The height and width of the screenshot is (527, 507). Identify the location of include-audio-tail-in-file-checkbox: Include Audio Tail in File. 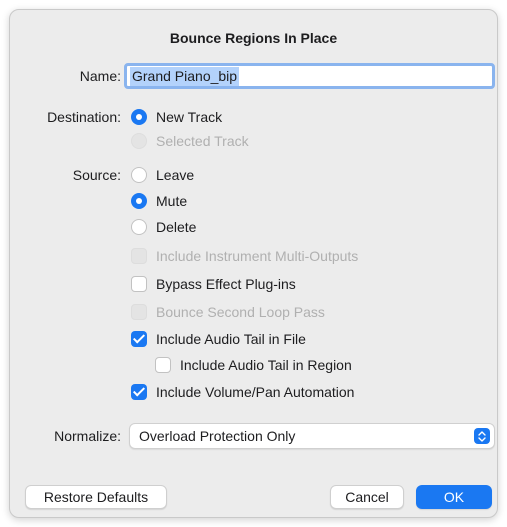
(218, 339).